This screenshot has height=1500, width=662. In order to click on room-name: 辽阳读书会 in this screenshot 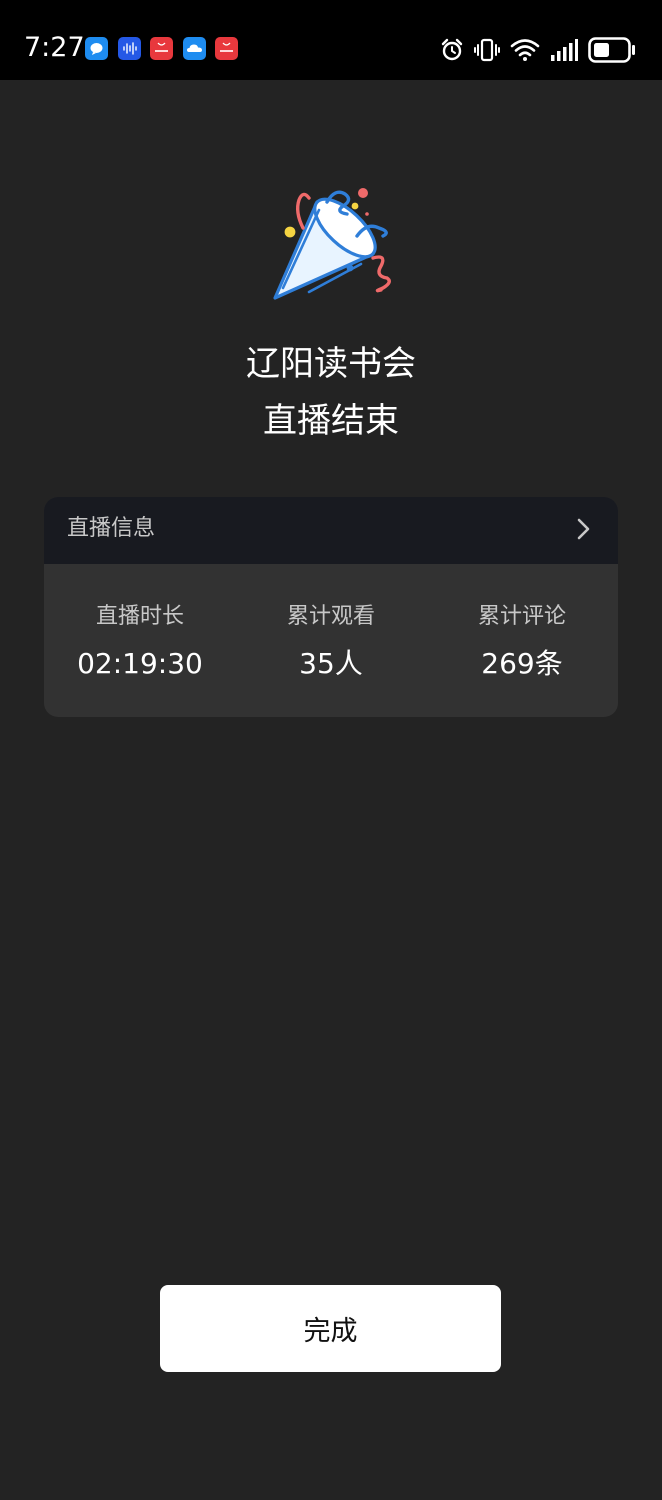, I will do `click(331, 364)`.